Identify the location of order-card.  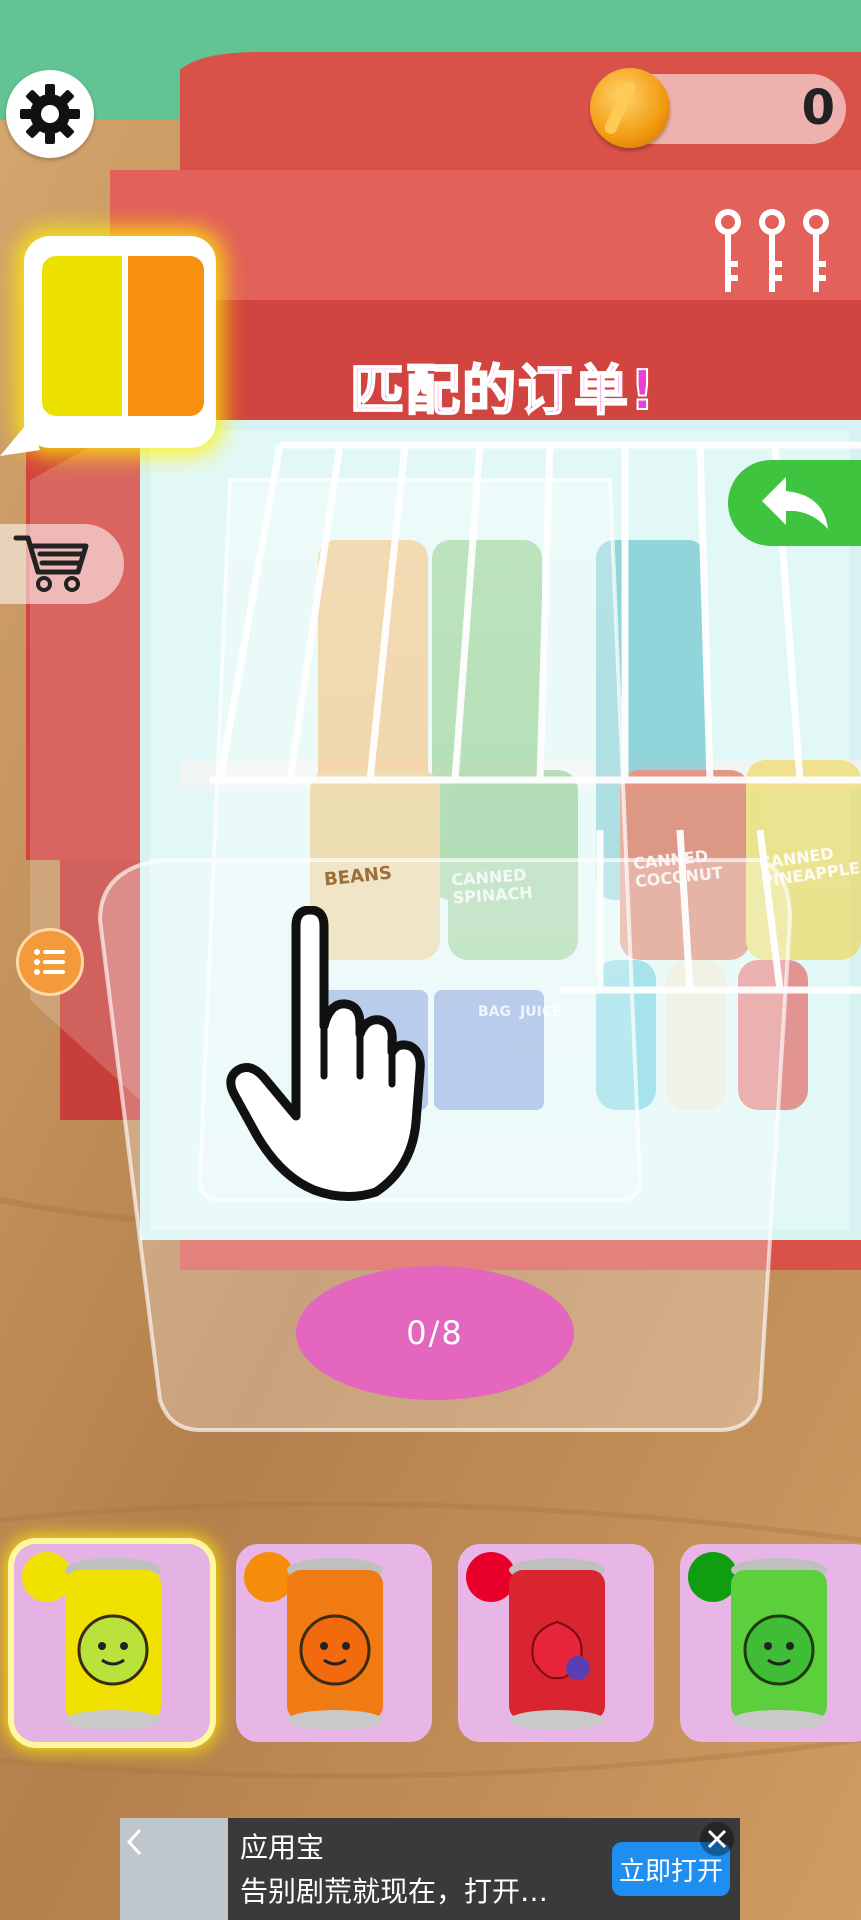
(120, 342).